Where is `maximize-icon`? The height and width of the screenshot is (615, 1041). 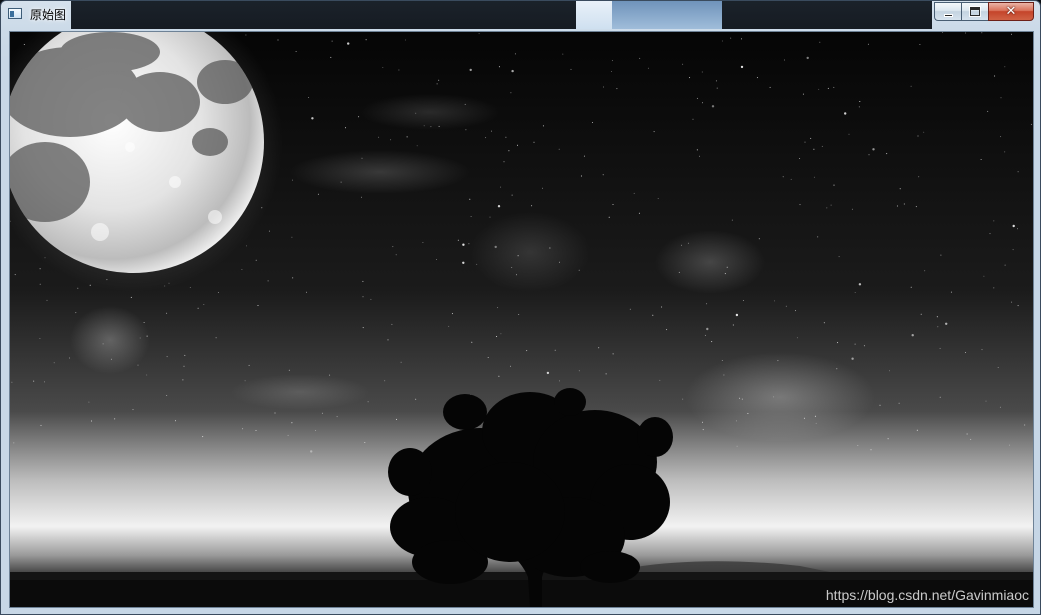 maximize-icon is located at coordinates (975, 11).